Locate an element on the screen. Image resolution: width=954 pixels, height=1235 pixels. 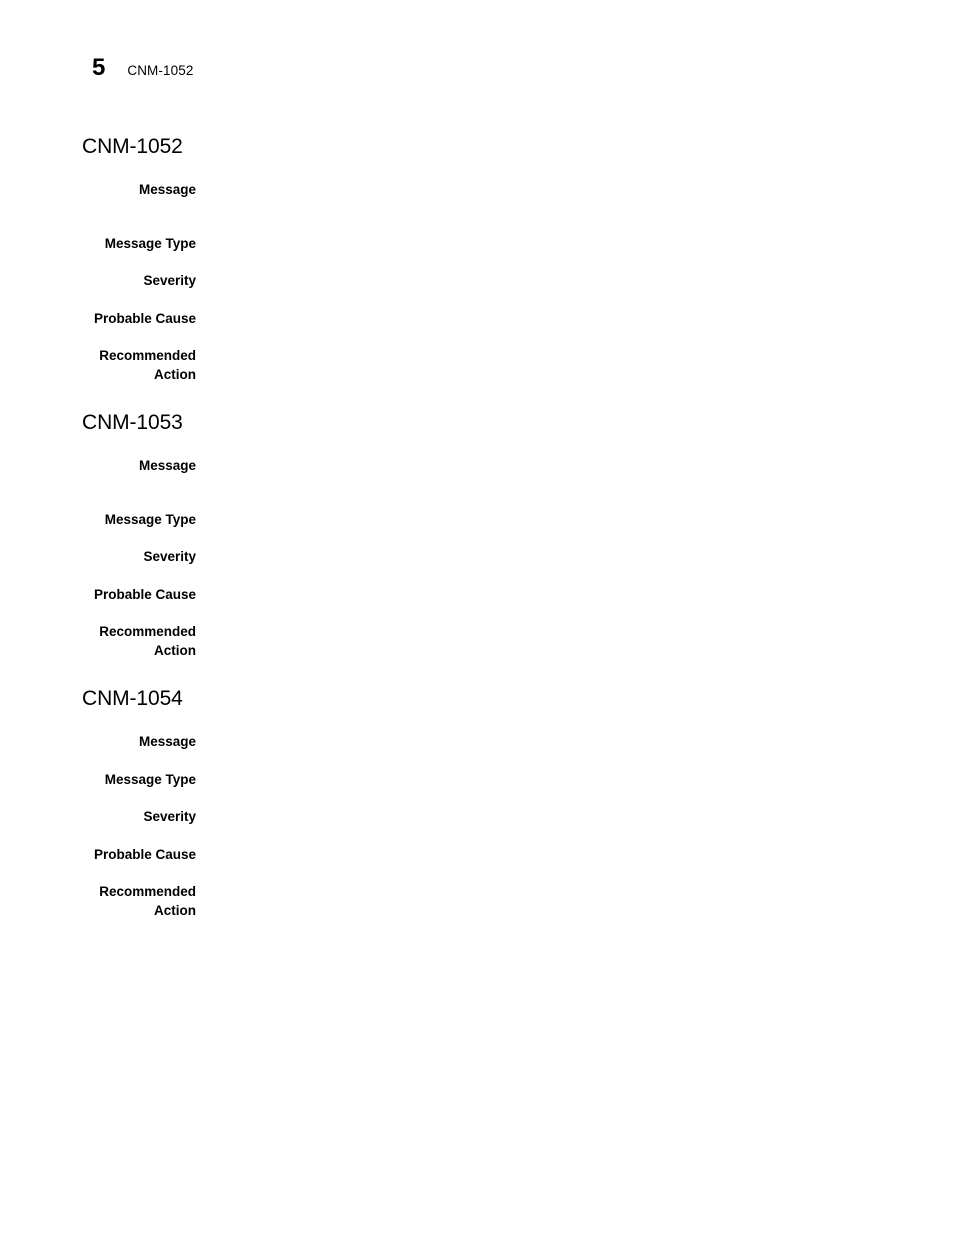
running-header-title: CNM-1052 is located at coordinates (160, 70).